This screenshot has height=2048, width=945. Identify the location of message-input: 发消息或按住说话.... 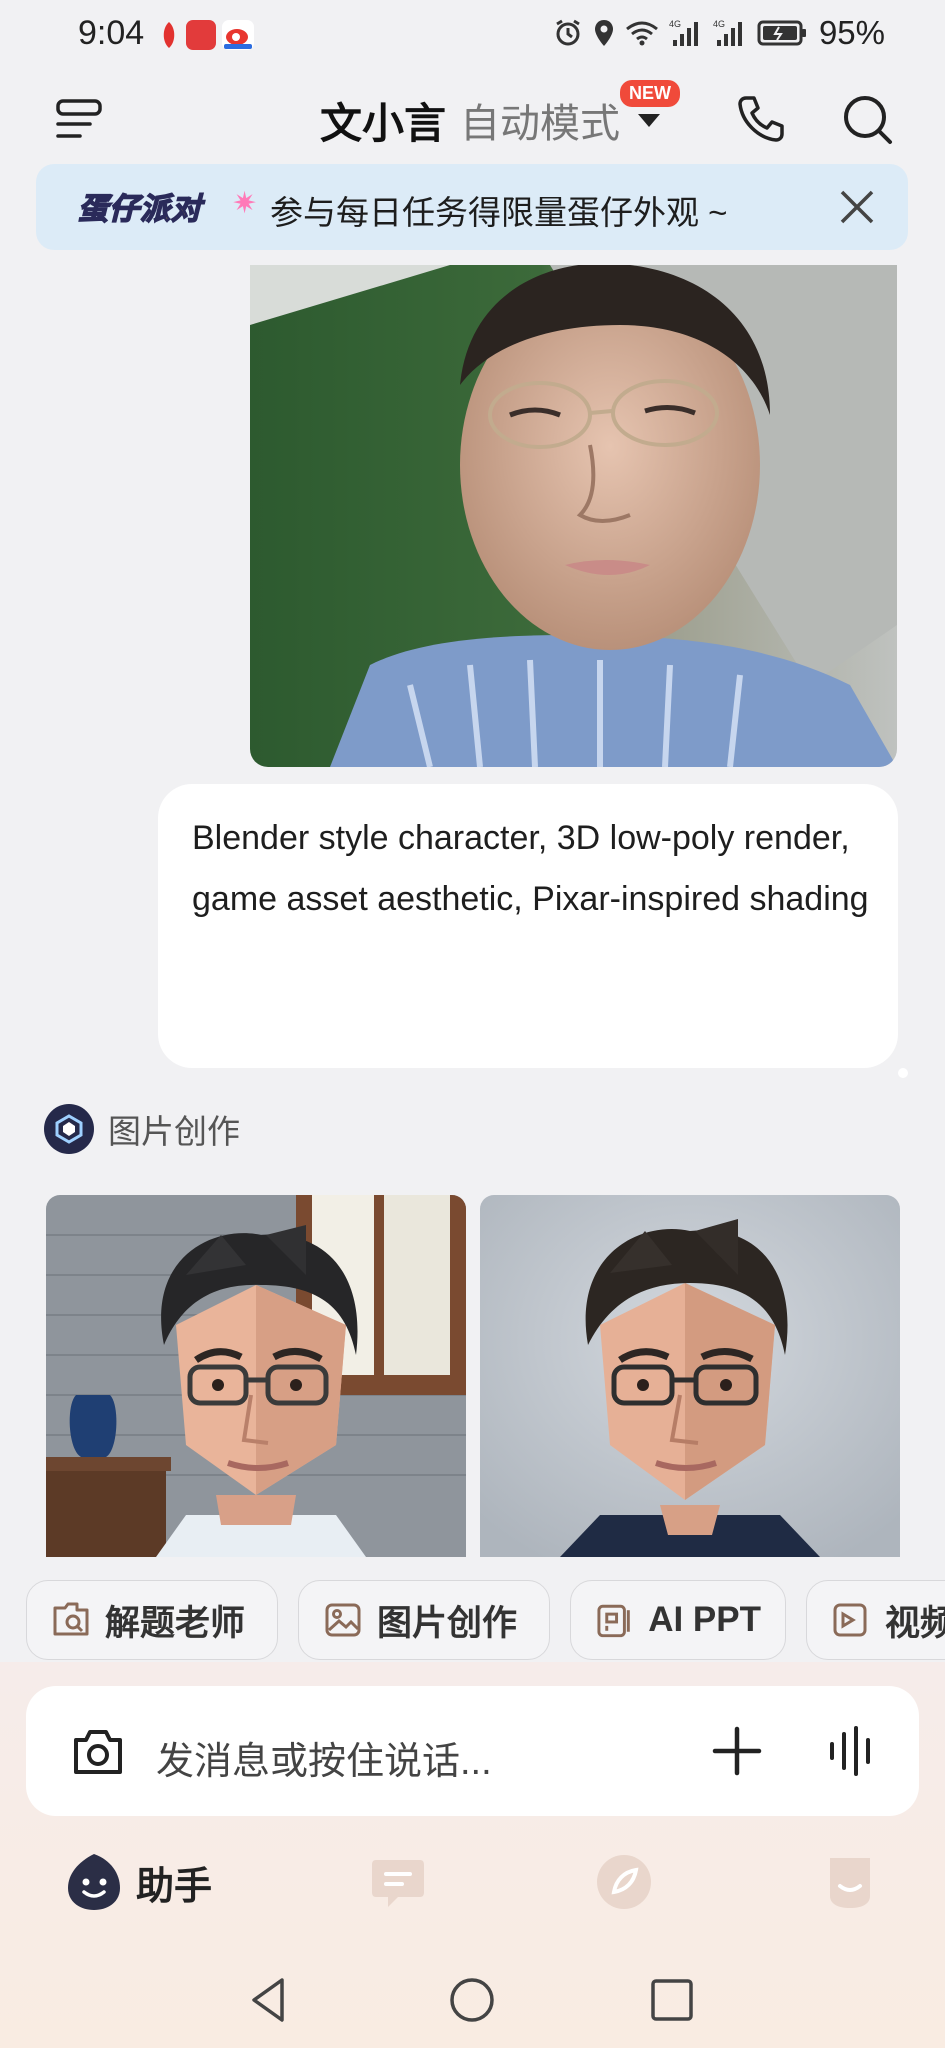
(324, 1757).